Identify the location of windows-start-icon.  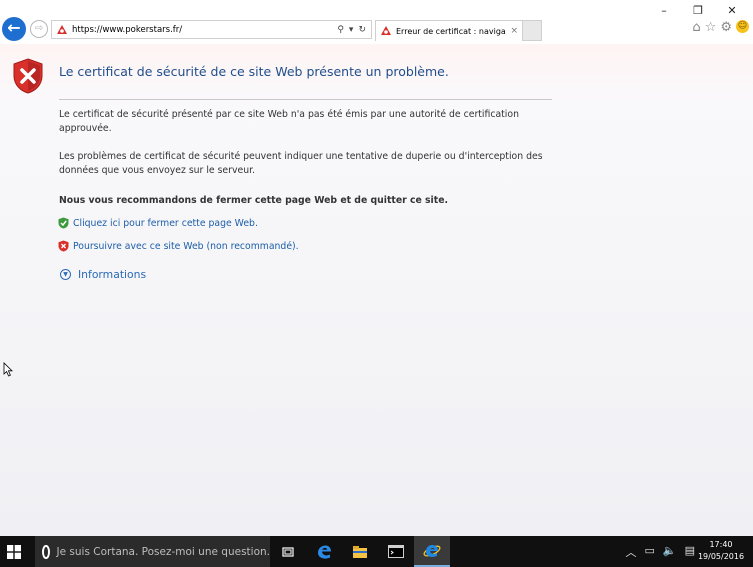
(14, 552).